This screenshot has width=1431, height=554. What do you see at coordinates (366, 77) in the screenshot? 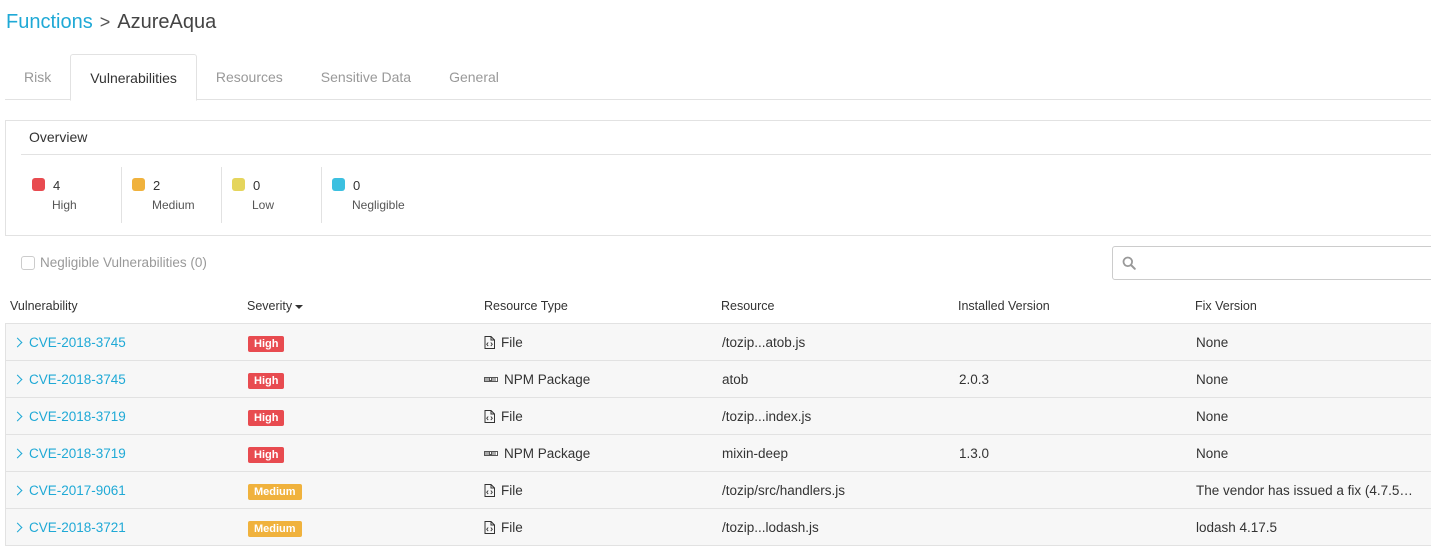
I see `tab-sensitive-data: Sensitive Data` at bounding box center [366, 77].